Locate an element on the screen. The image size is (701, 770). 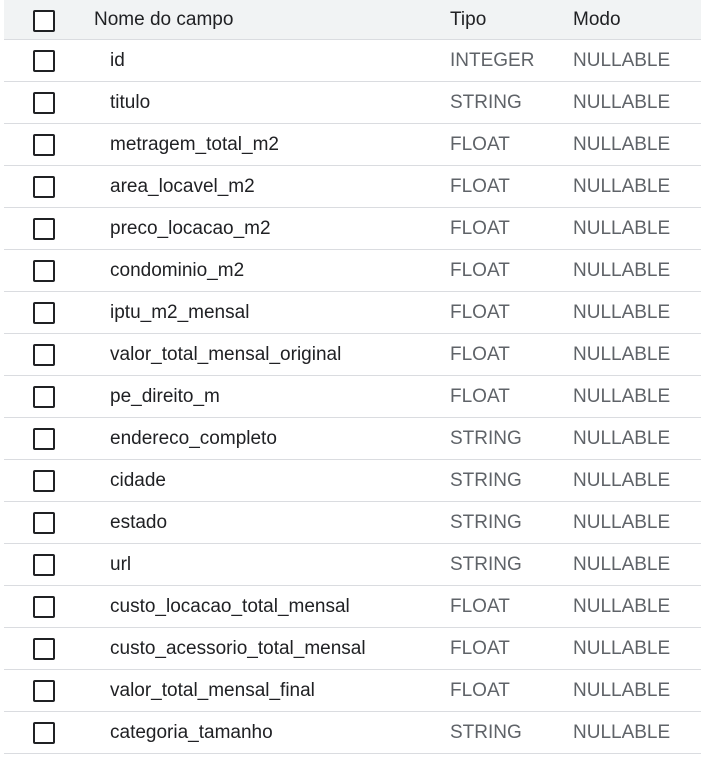
field-name: pe_direito_m is located at coordinates (165, 396).